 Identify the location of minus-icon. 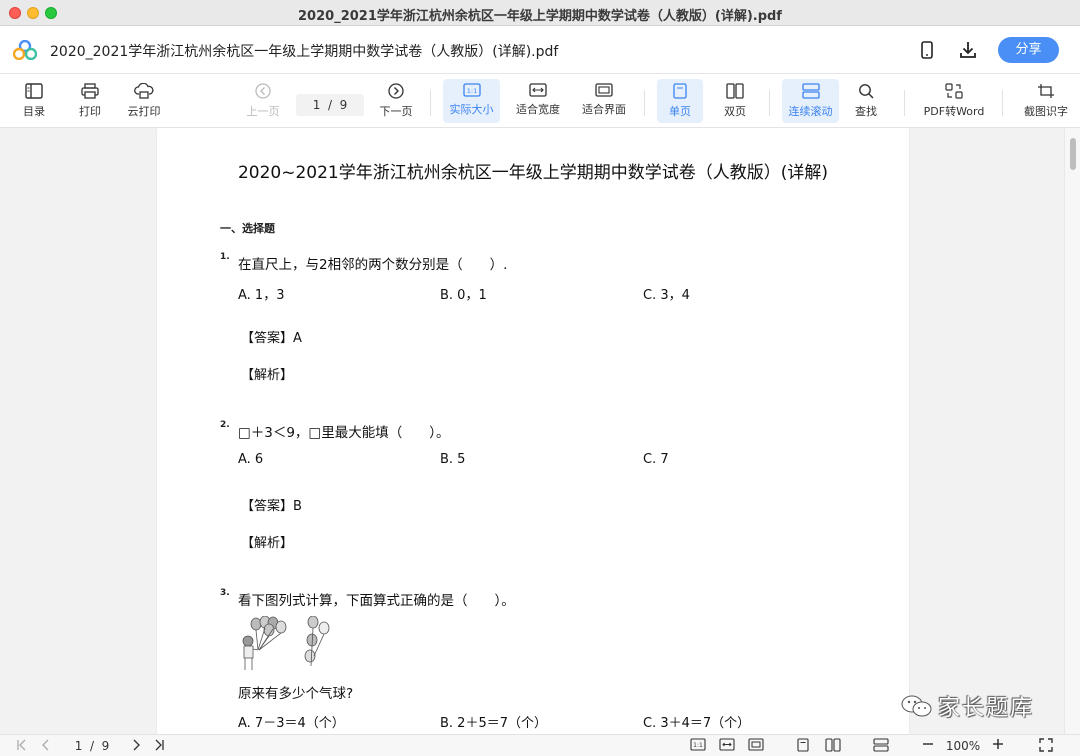
(928, 744).